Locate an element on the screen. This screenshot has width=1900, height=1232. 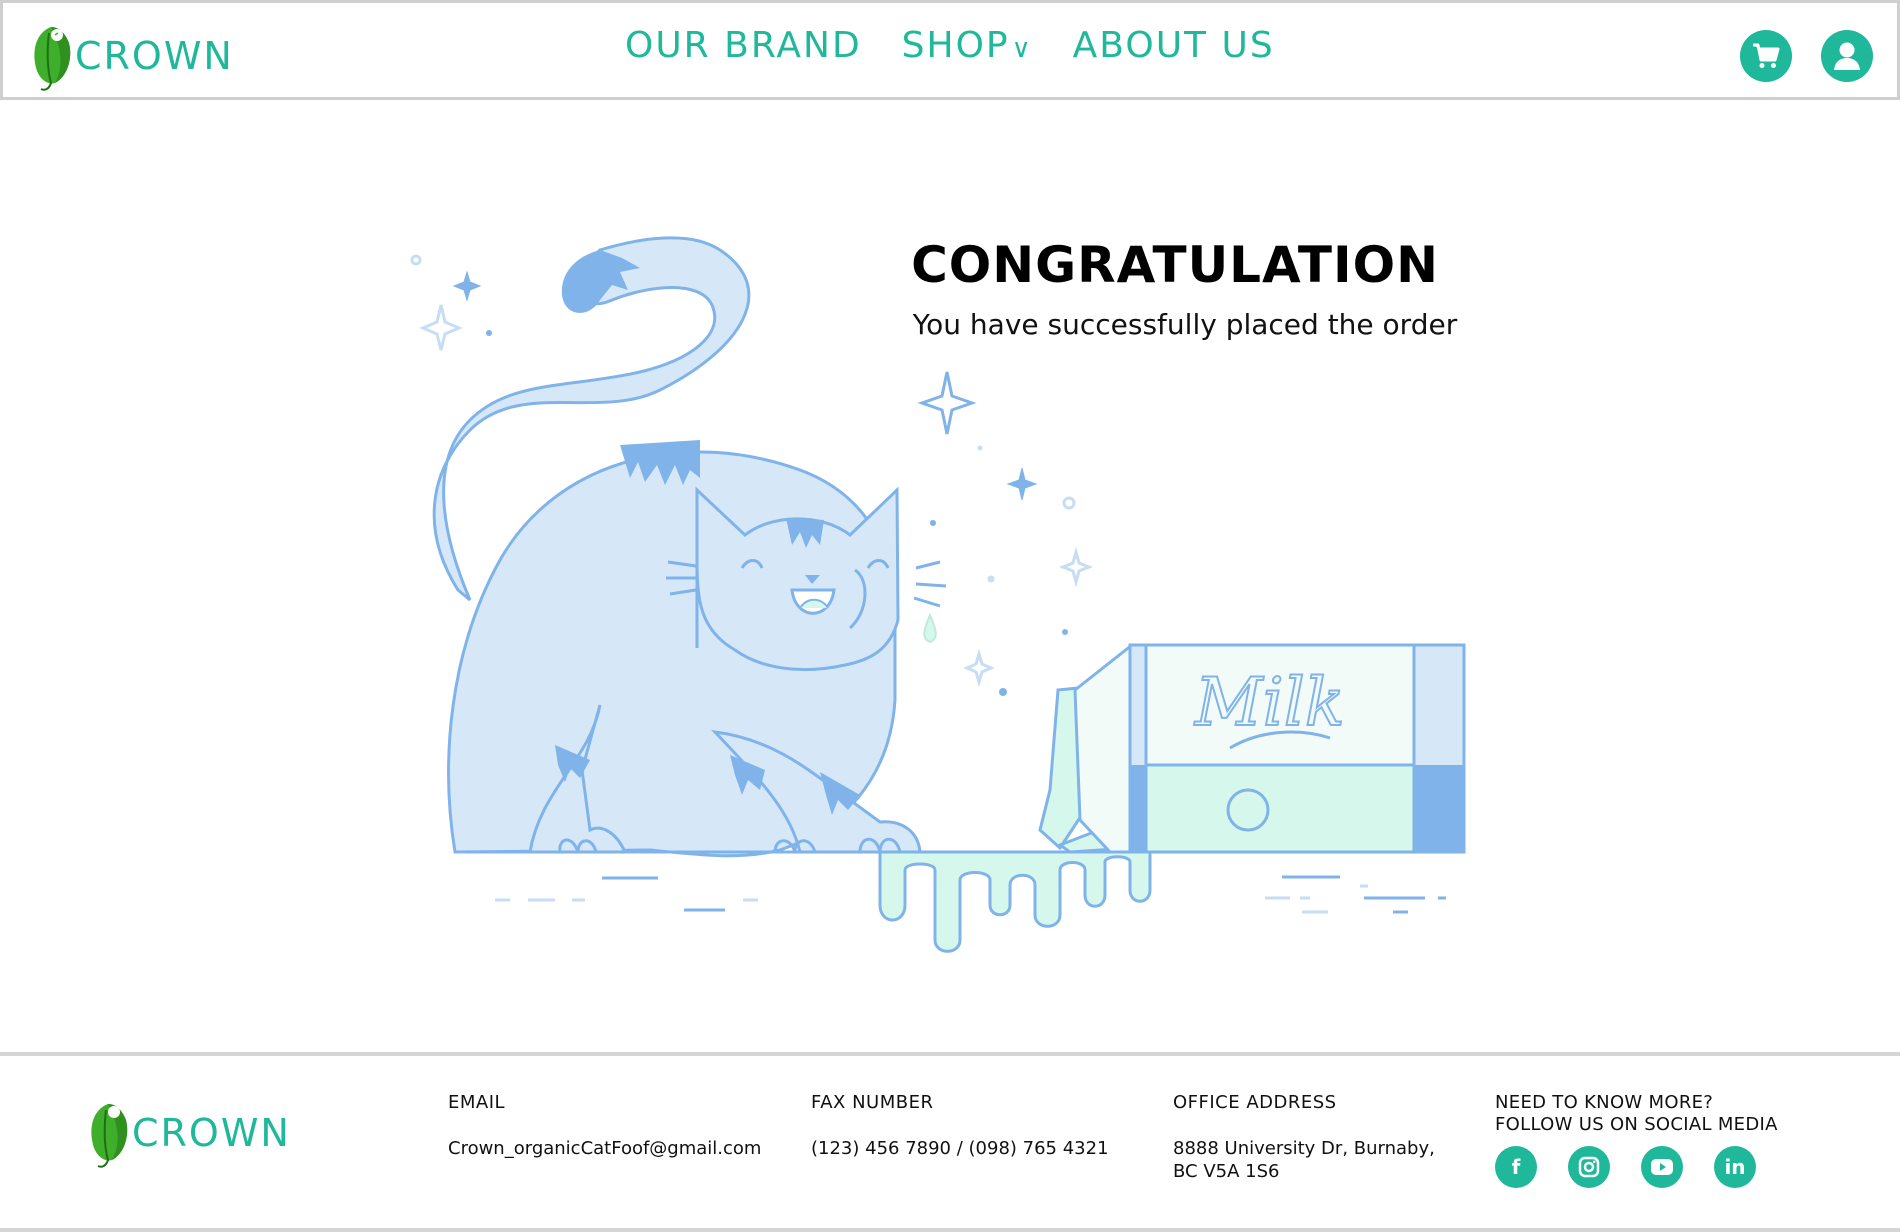
instagram-icon is located at coordinates (1589, 1167).